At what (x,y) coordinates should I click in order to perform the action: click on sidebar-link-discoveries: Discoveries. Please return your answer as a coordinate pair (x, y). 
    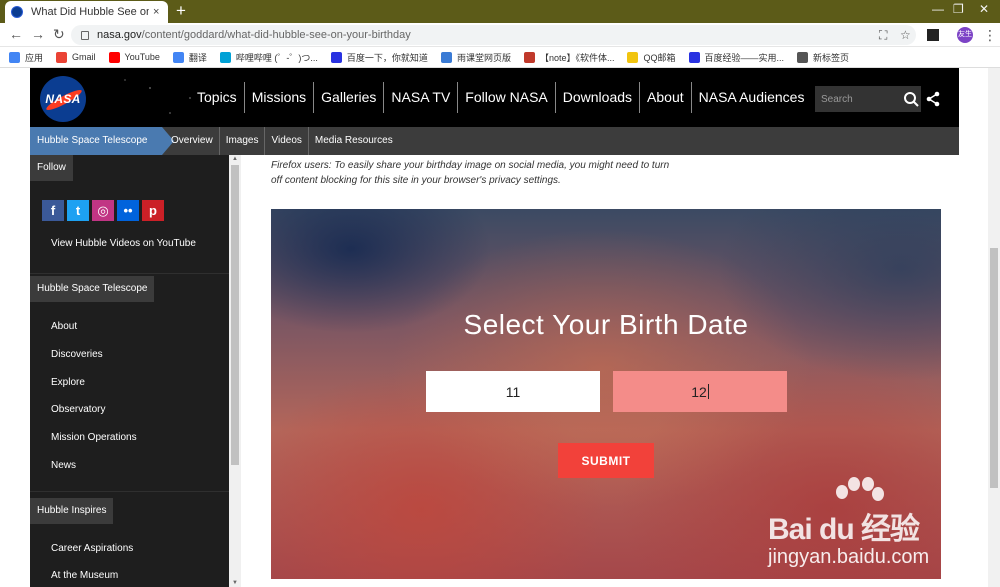
    Looking at the image, I should click on (77, 354).